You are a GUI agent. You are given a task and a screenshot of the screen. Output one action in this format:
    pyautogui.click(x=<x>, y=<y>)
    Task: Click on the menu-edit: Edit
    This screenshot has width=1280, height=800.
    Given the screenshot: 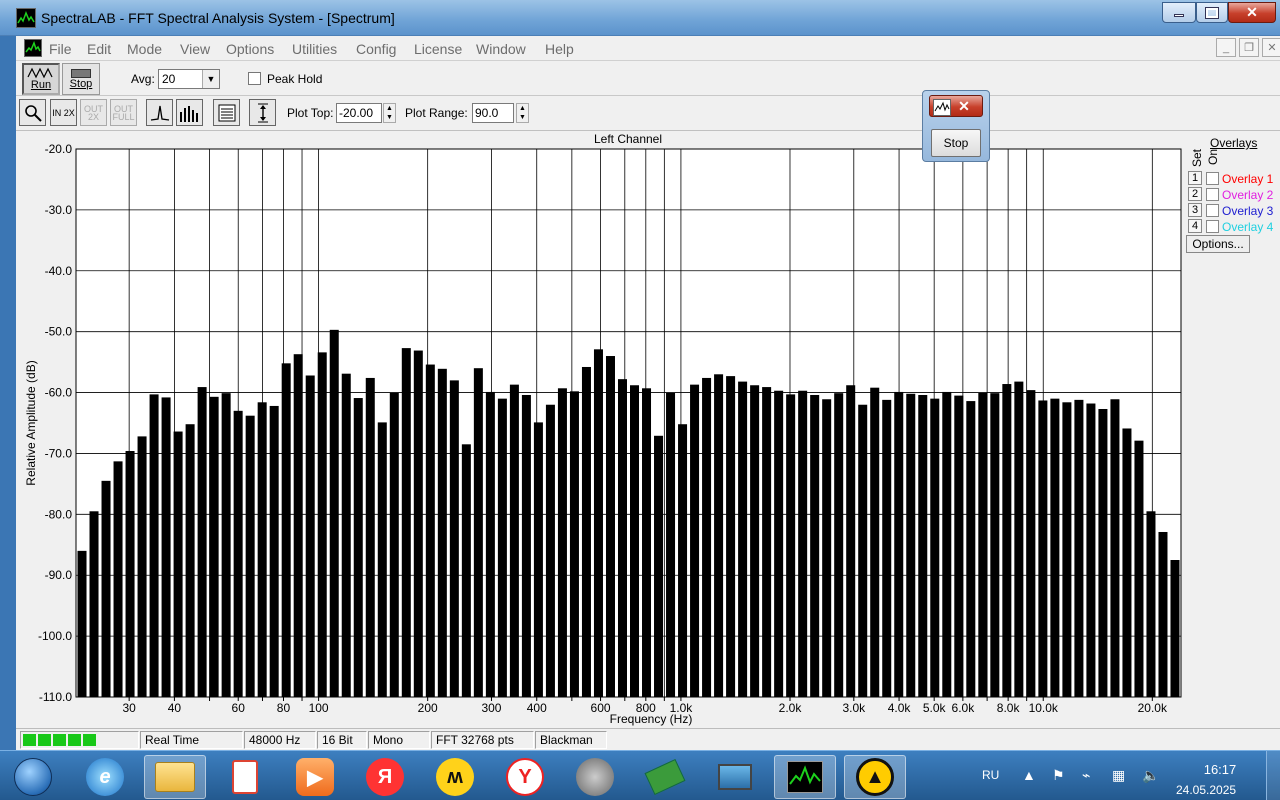 What is the action you would take?
    pyautogui.click(x=99, y=49)
    